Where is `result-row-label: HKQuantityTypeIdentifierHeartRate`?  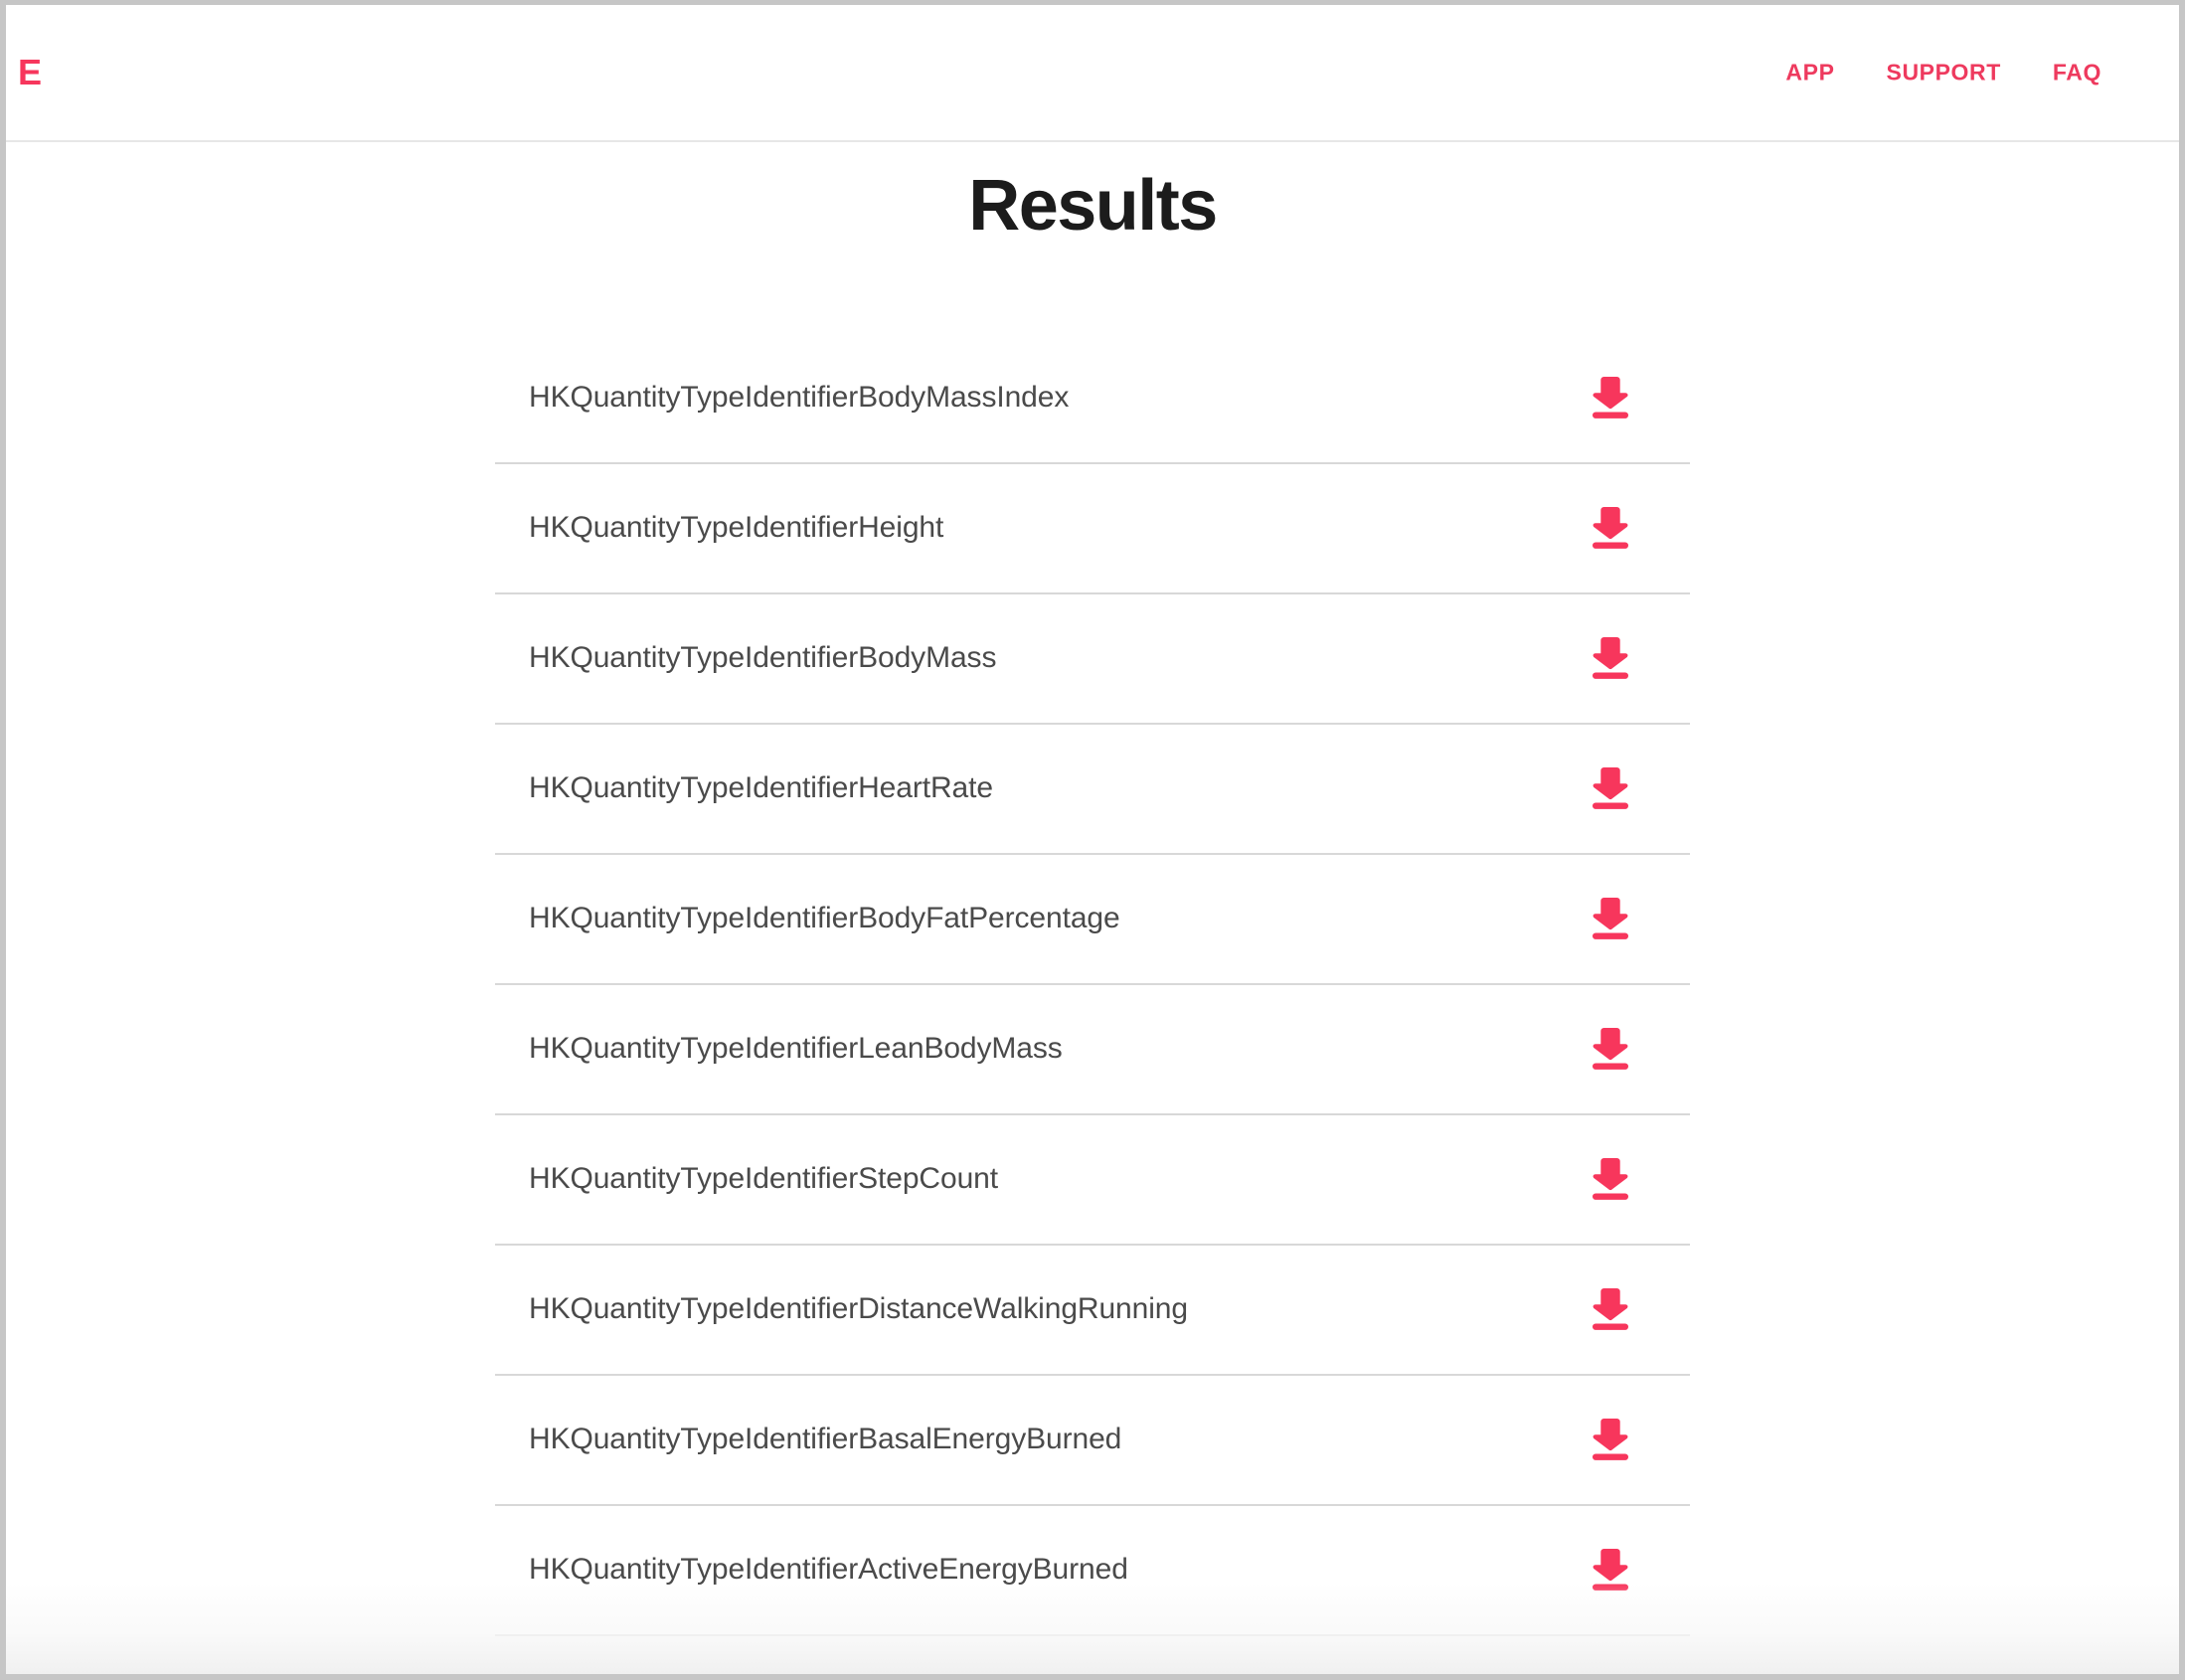 result-row-label: HKQuantityTypeIdentifierHeartRate is located at coordinates (761, 788).